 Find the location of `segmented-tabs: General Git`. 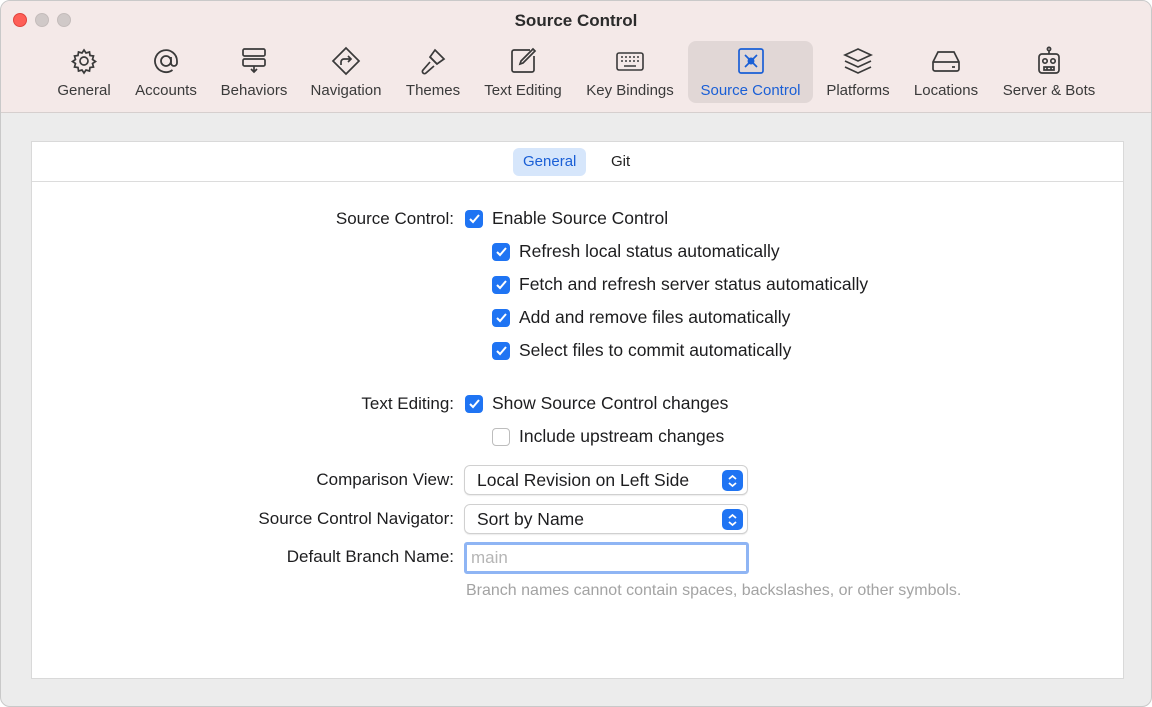

segmented-tabs: General Git is located at coordinates (577, 162).